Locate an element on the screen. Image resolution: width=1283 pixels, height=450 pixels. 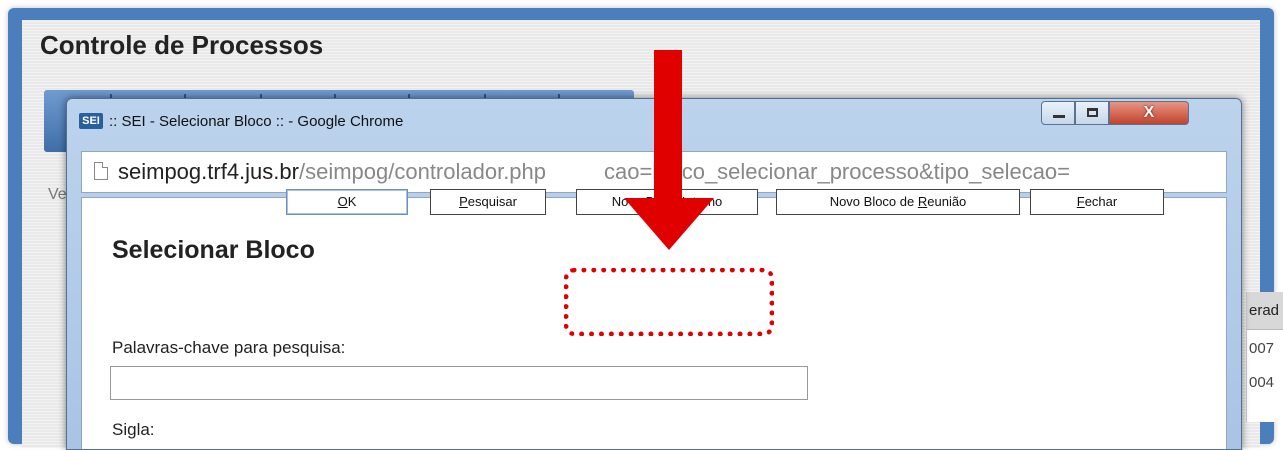
close-button: X is located at coordinates (1149, 113).